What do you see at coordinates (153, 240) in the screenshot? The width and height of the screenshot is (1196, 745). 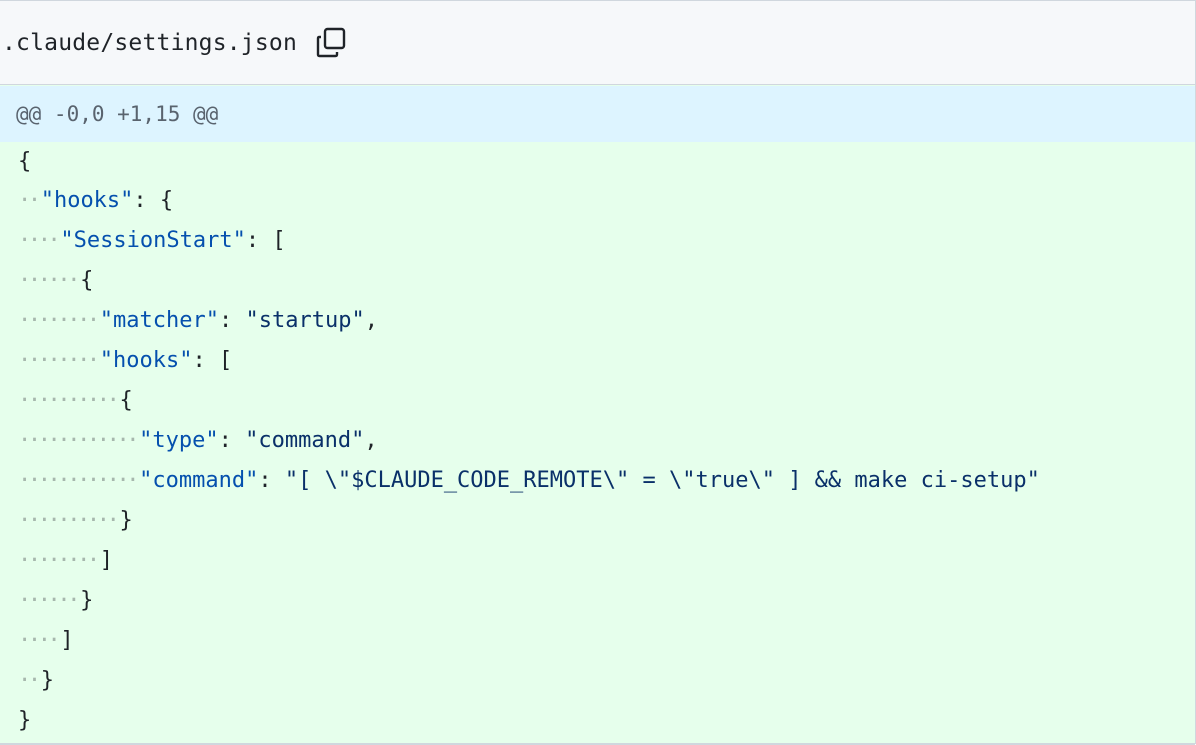 I see `json-key: "SessionStart"` at bounding box center [153, 240].